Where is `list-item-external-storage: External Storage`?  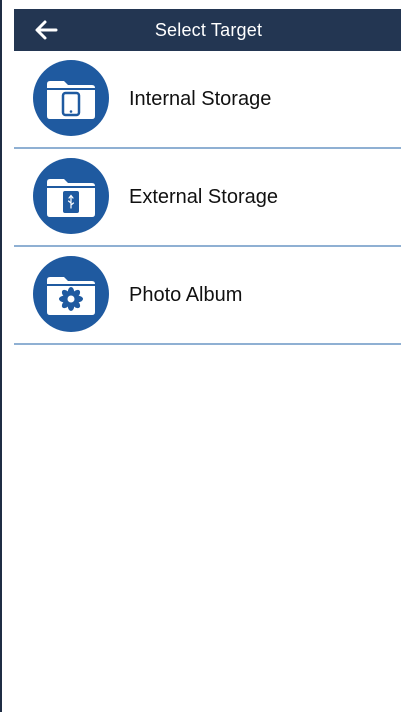 list-item-external-storage: External Storage is located at coordinates (207, 198).